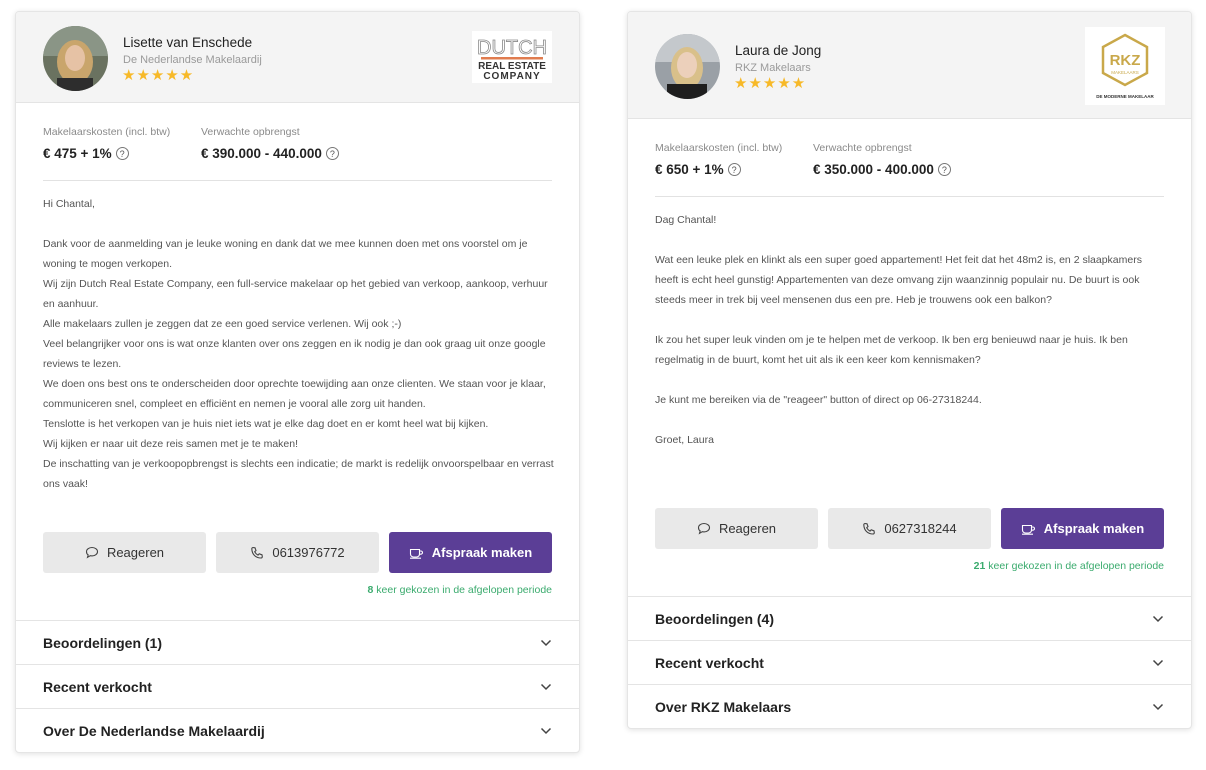 This screenshot has height=770, width=1206. I want to click on logo-line1: DUTCH, so click(512, 48).